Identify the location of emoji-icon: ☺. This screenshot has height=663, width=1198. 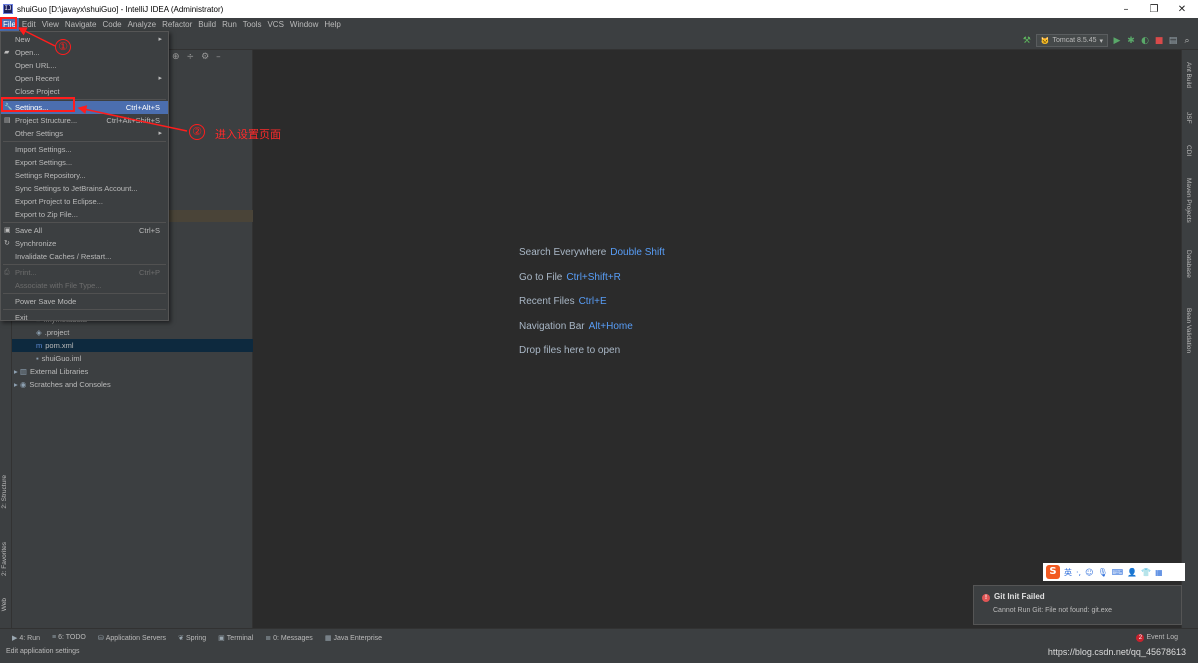
(1089, 572).